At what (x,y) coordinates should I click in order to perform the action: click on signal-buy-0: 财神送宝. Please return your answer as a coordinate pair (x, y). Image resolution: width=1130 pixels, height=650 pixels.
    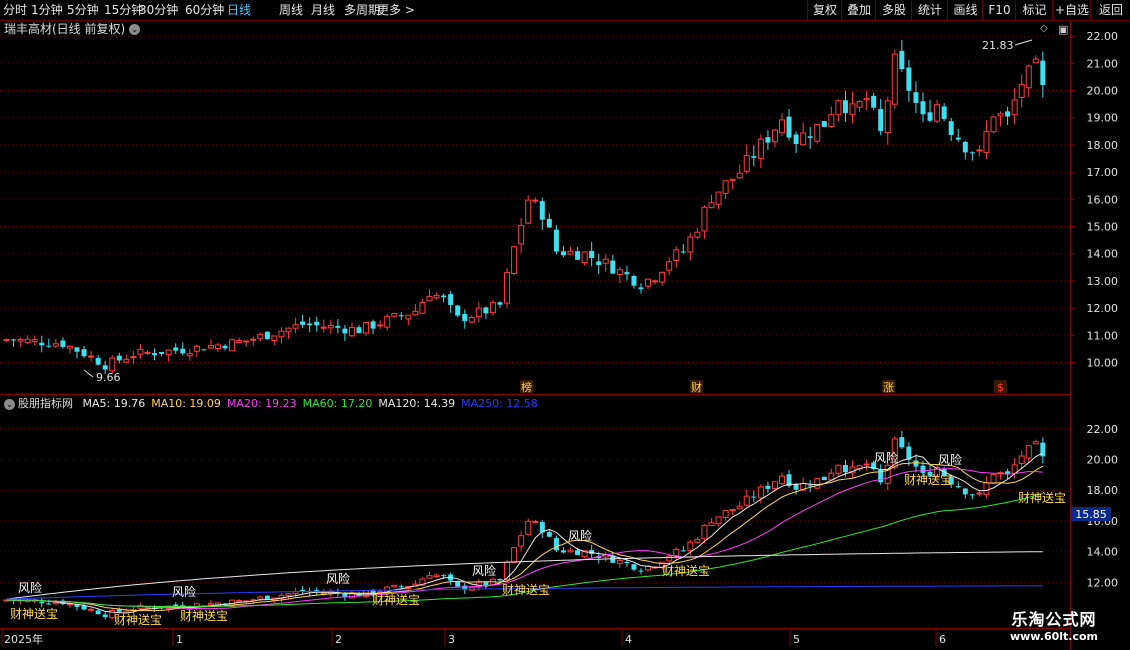
    Looking at the image, I should click on (34, 613).